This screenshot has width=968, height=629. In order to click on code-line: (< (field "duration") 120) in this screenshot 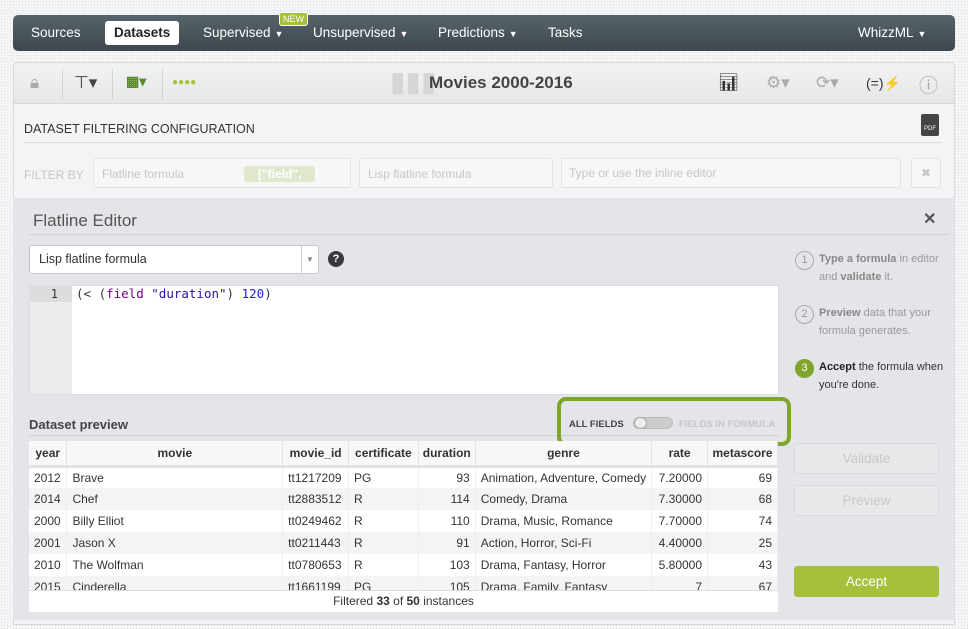, I will do `click(174, 294)`.